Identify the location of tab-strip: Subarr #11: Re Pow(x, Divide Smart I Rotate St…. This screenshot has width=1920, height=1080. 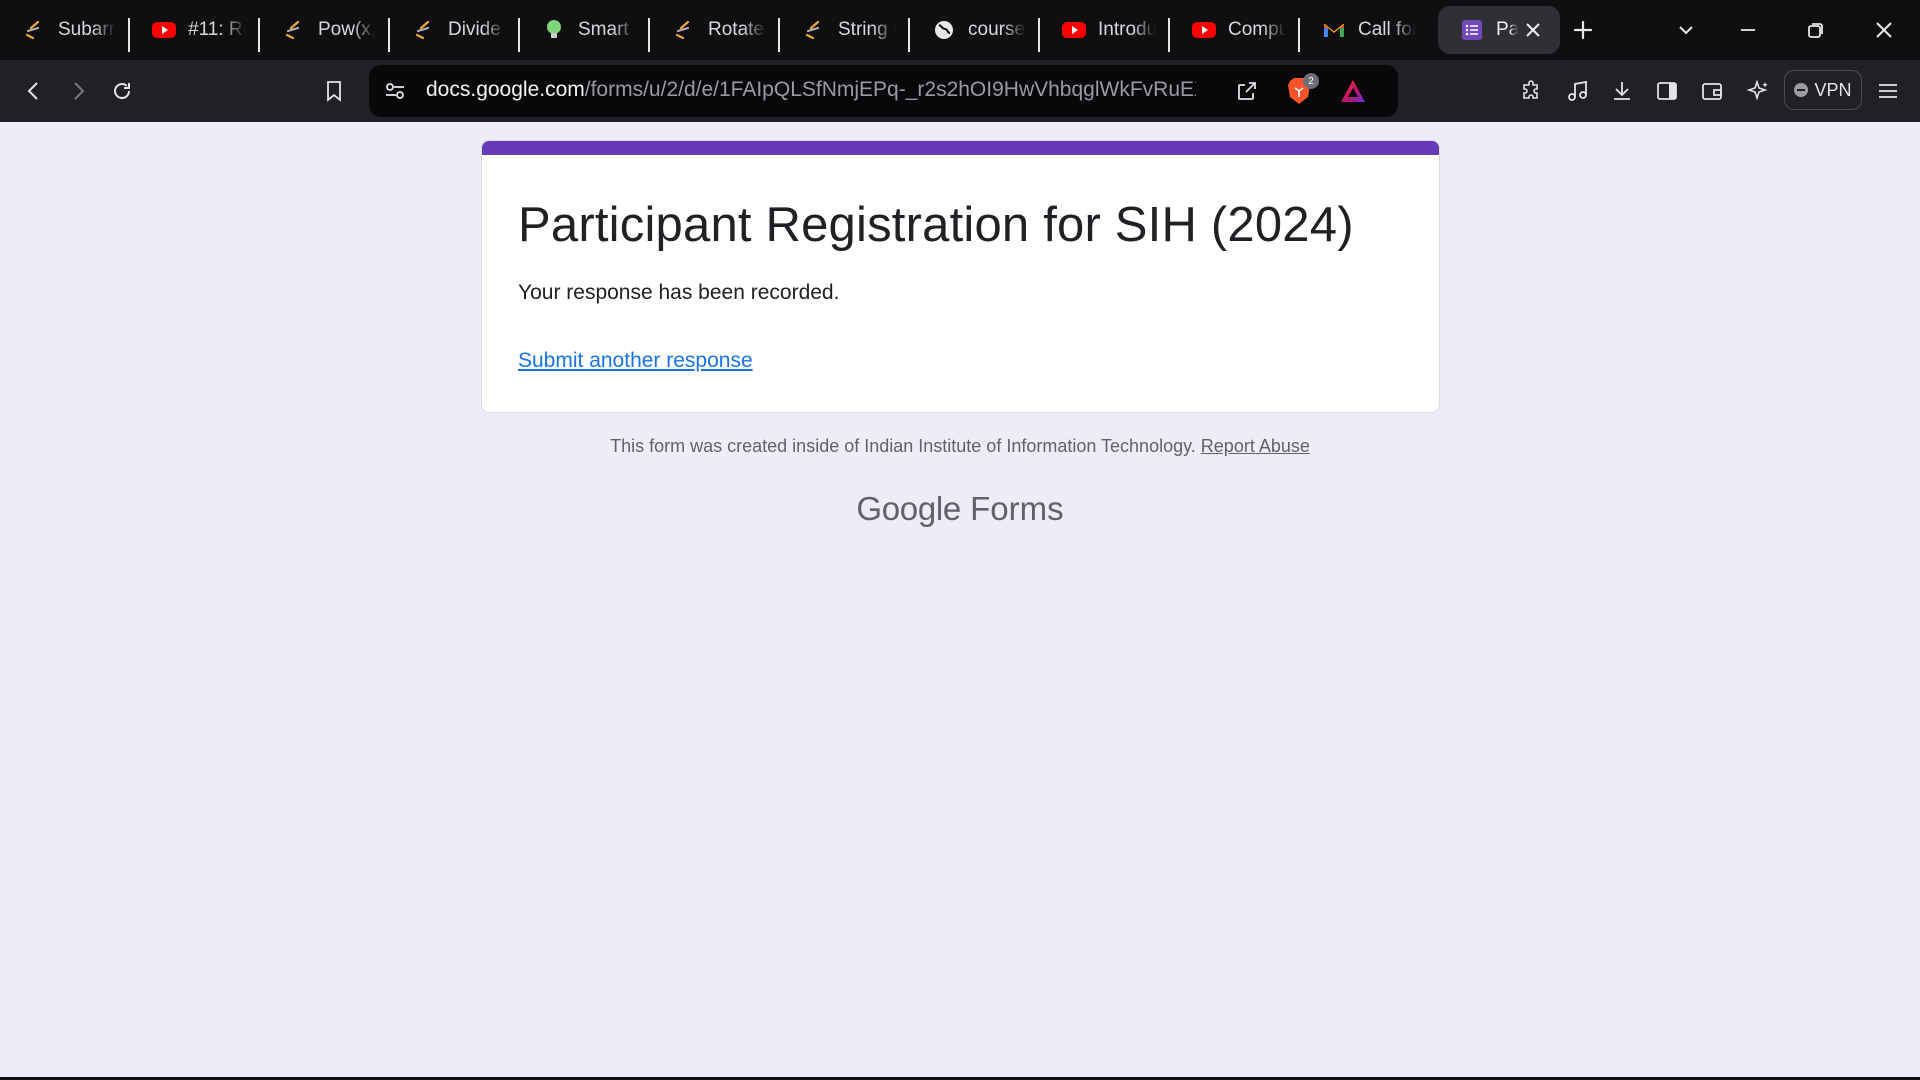
(960, 30).